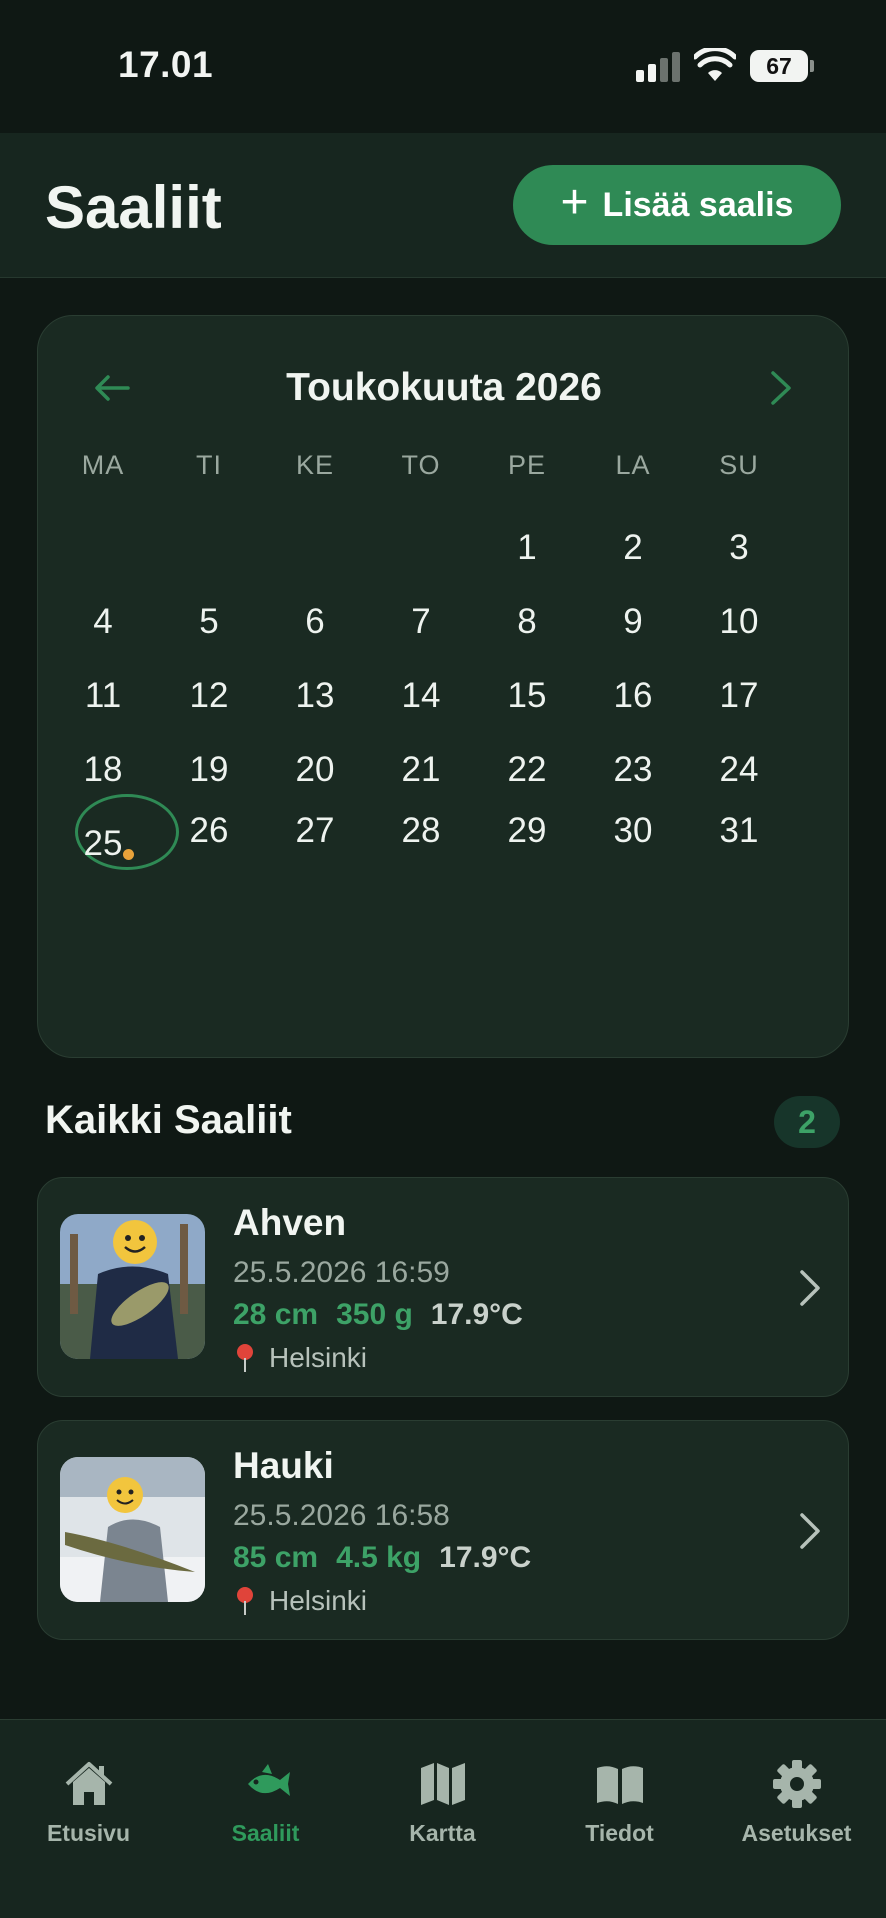 The image size is (886, 1918). What do you see at coordinates (619, 1785) in the screenshot?
I see `book-icon` at bounding box center [619, 1785].